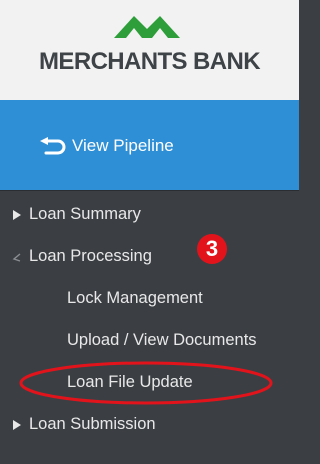 The image size is (320, 464). I want to click on view-pipeline-link: View Pipeline, so click(107, 146).